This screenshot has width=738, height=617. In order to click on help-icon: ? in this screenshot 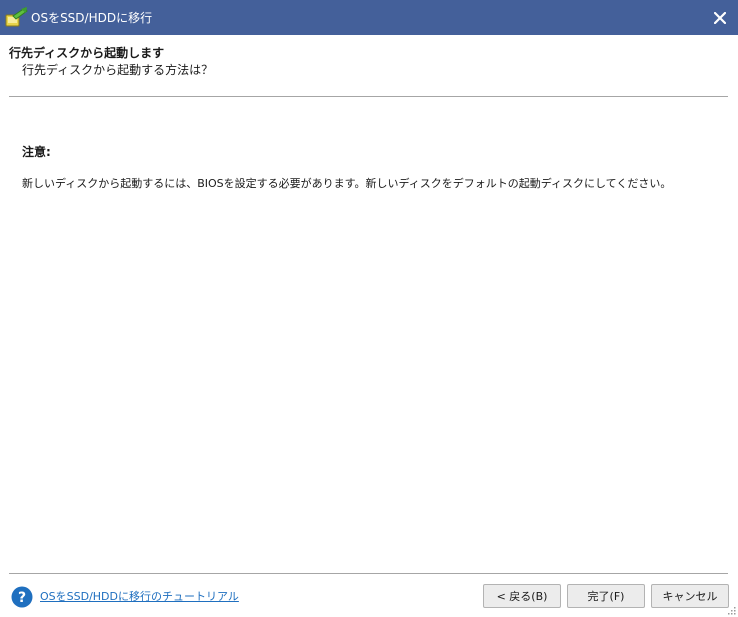, I will do `click(22, 597)`.